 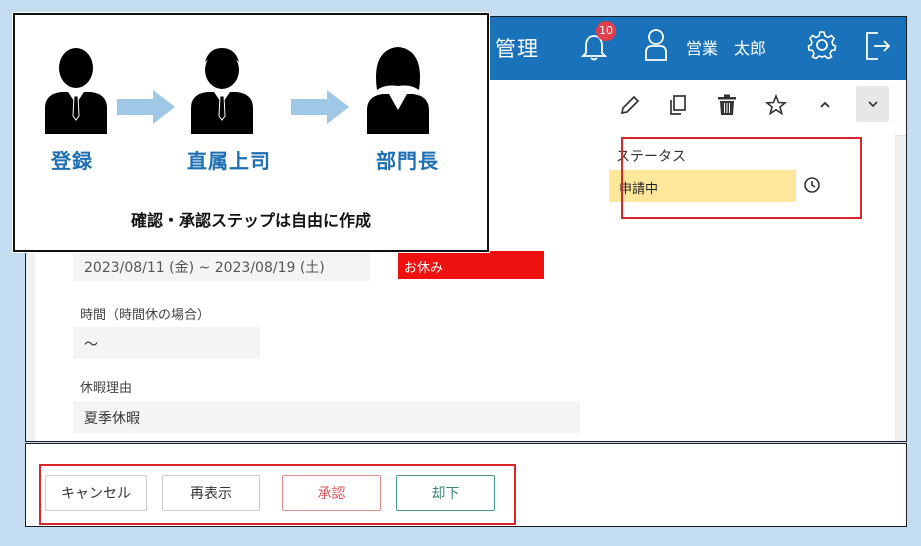 What do you see at coordinates (878, 46) in the screenshot?
I see `logout-icon` at bounding box center [878, 46].